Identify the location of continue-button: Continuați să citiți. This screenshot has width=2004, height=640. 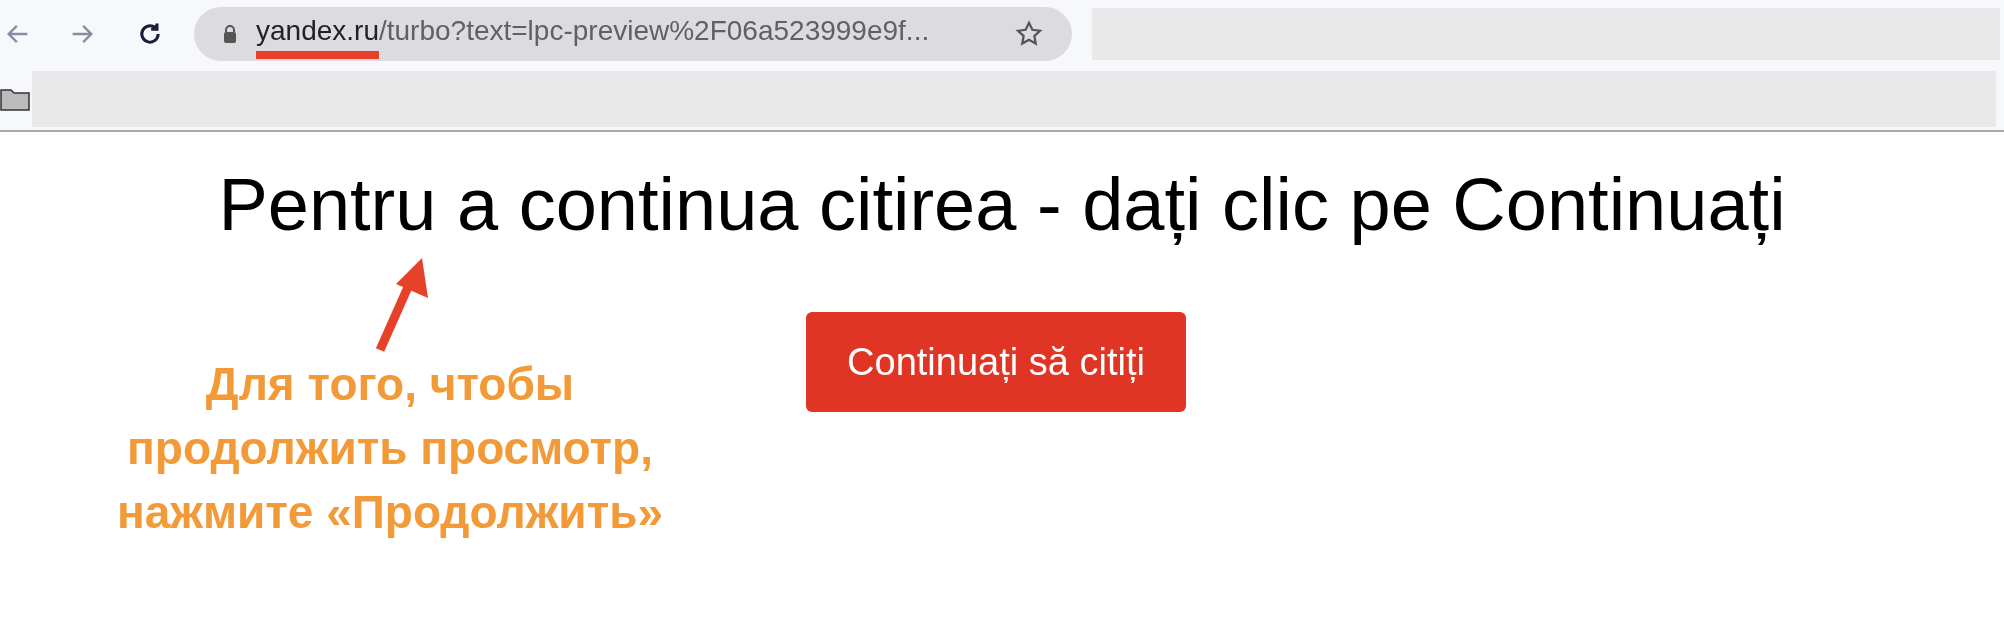
(996, 362).